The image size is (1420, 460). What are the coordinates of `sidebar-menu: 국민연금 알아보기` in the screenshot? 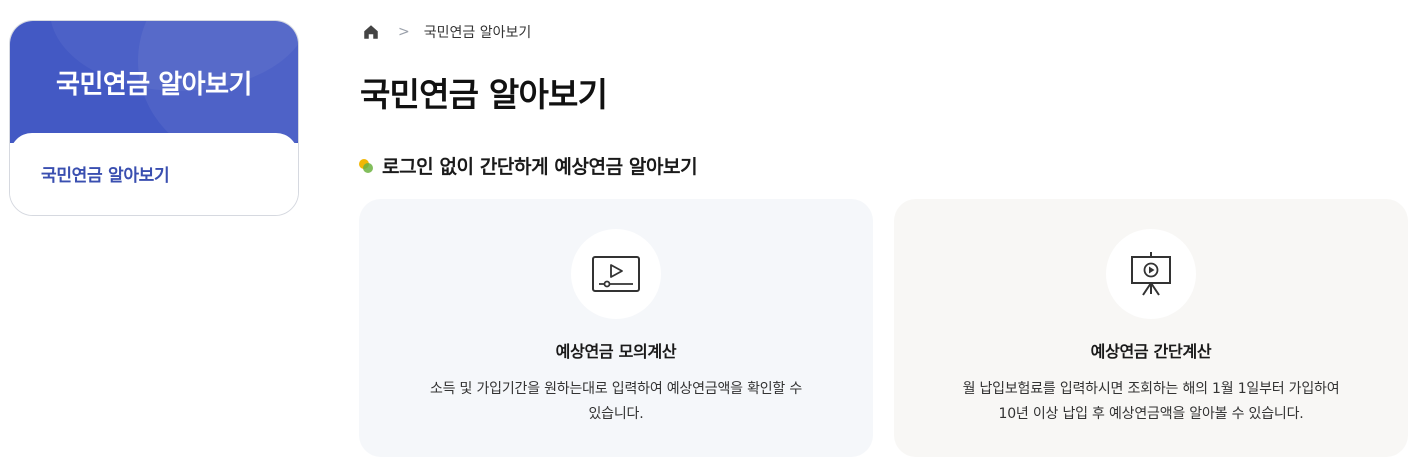 It's located at (154, 174).